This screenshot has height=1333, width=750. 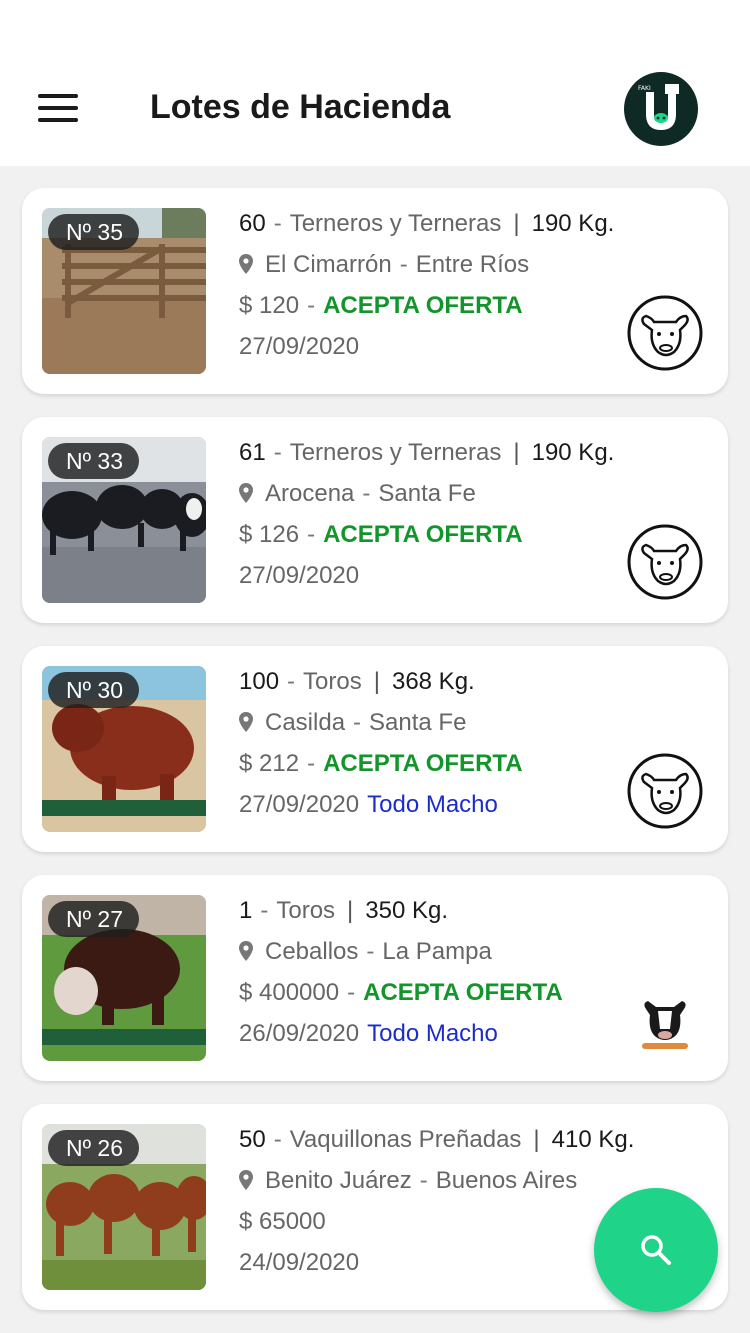 What do you see at coordinates (259, 681) in the screenshot?
I see `lot-quantity: 100` at bounding box center [259, 681].